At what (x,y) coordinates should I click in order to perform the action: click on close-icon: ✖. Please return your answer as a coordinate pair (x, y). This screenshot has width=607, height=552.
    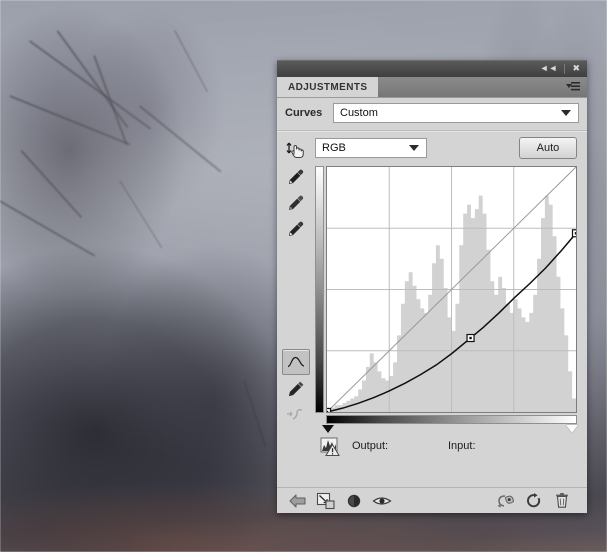
    Looking at the image, I should click on (576, 68).